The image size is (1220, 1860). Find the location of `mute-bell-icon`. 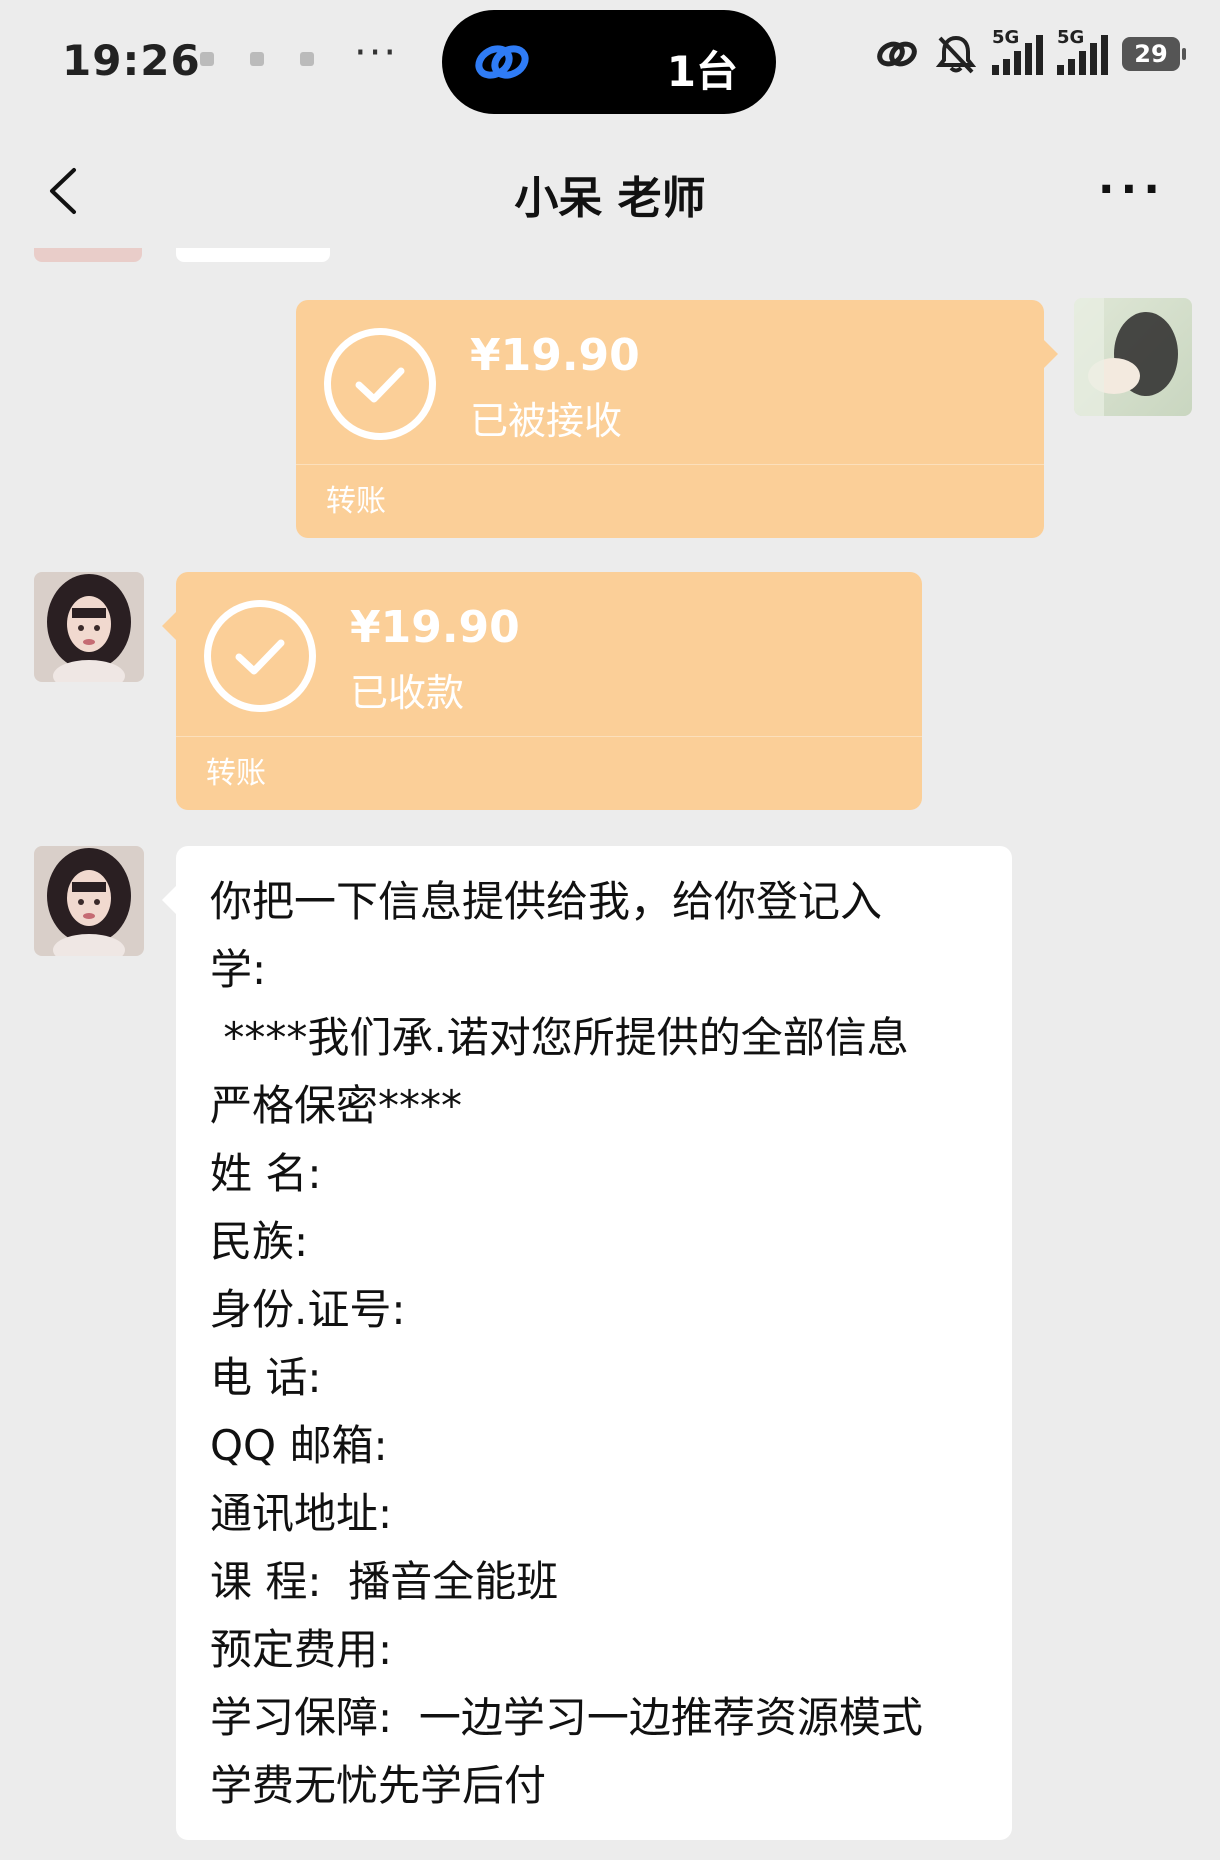

mute-bell-icon is located at coordinates (956, 54).